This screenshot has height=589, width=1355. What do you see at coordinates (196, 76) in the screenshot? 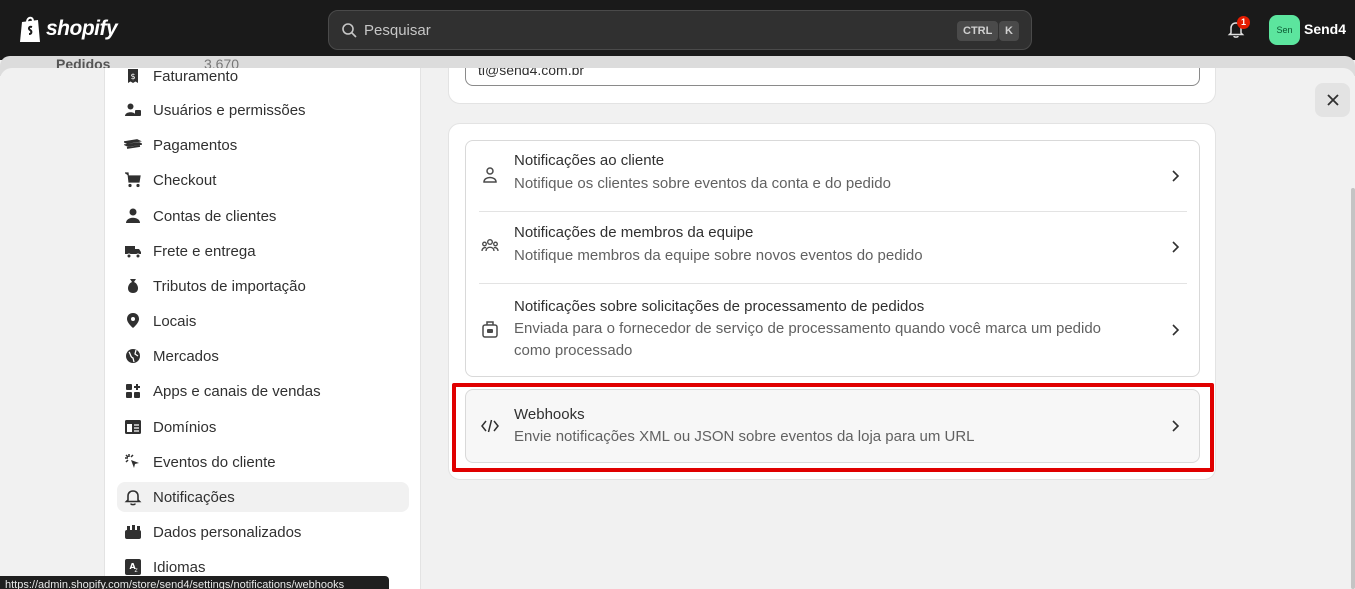
I see `sidebar-item-label: Faturamento` at bounding box center [196, 76].